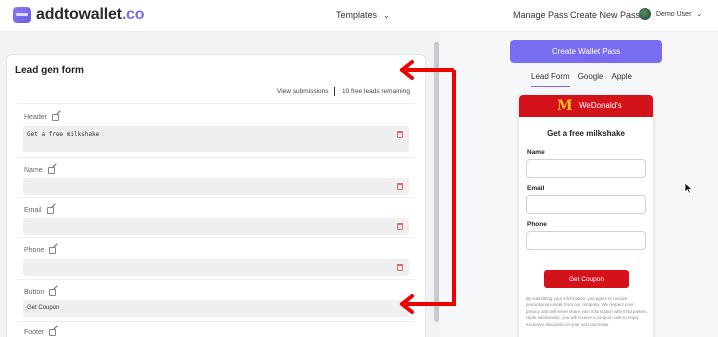 The image size is (718, 337). What do you see at coordinates (63, 134) in the screenshot?
I see `header-input-value: Get a free milkshake` at bounding box center [63, 134].